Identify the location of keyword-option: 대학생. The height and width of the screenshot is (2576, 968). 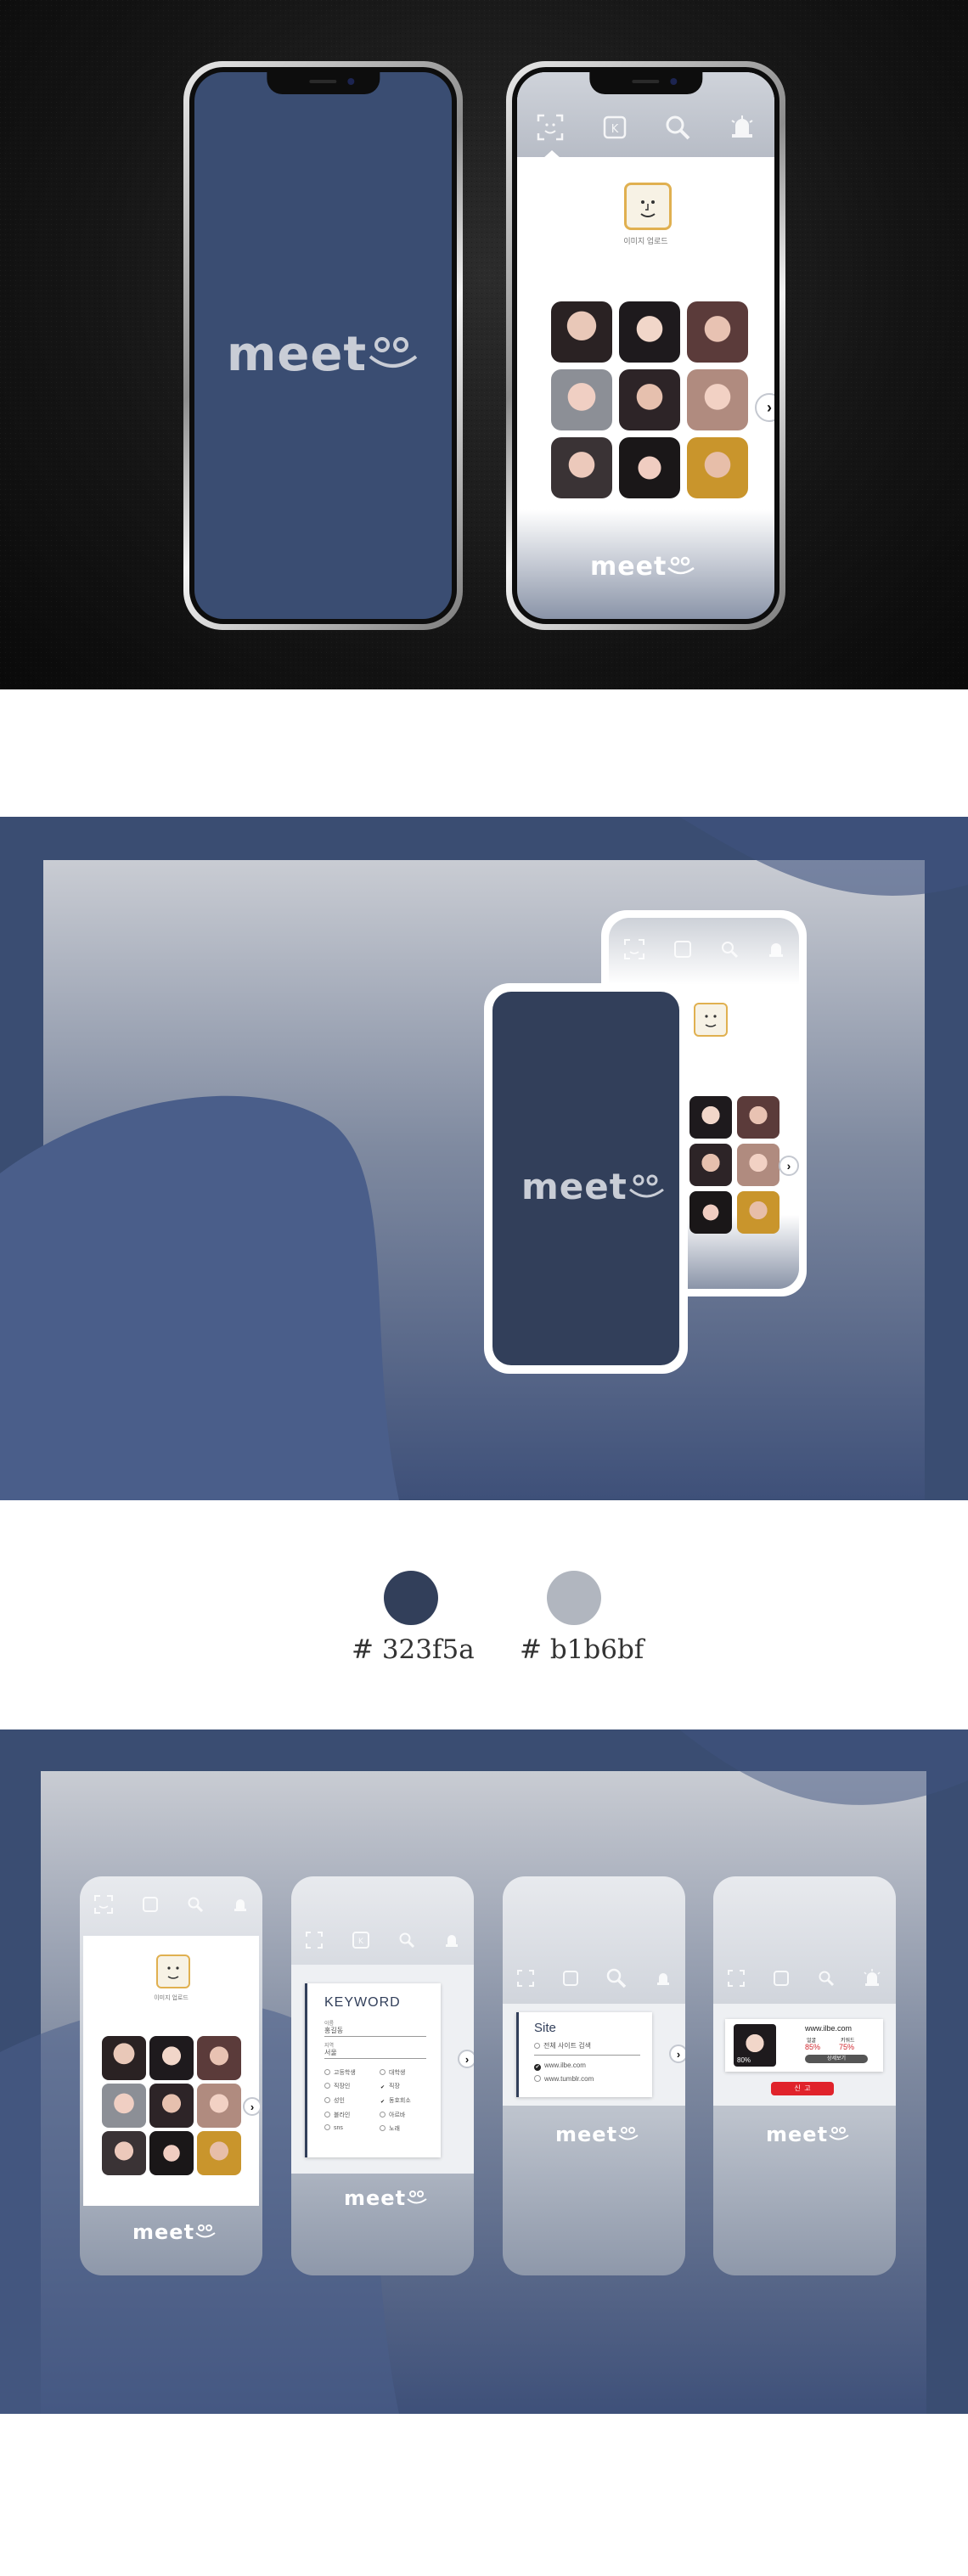
(407, 2072).